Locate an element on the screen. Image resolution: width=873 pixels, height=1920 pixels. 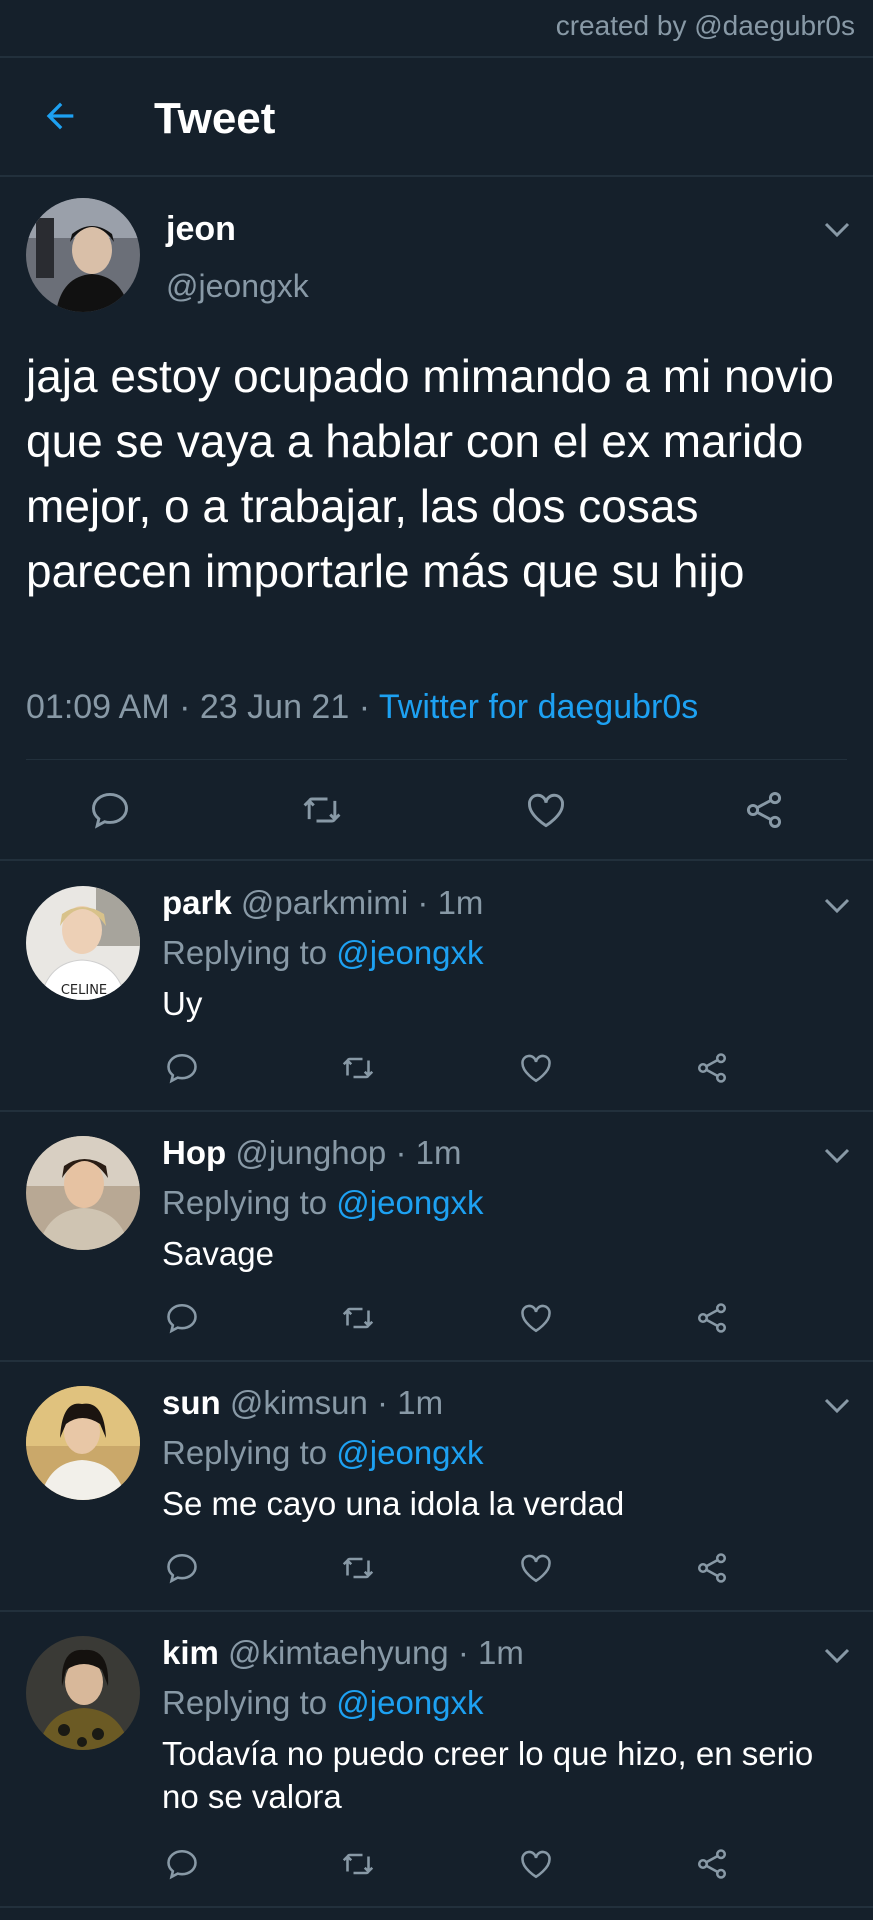
reply-header: sun @kimsun · 1m is located at coordinates (302, 1403).